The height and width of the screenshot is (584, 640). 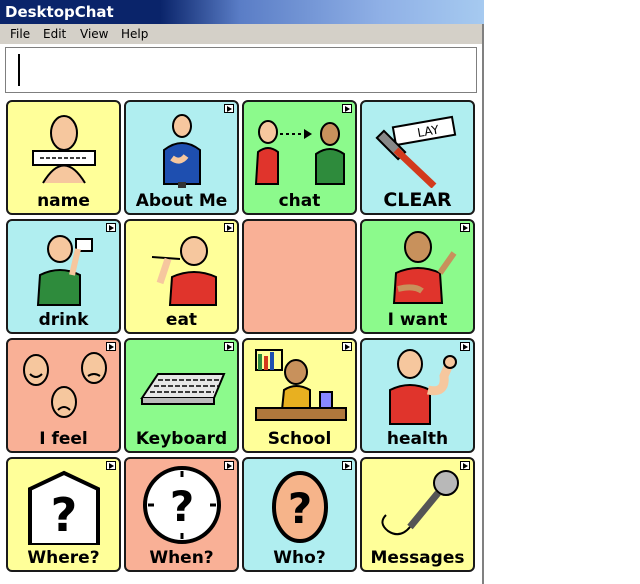 I want to click on house-question-icon: ?, so click(x=64, y=507).